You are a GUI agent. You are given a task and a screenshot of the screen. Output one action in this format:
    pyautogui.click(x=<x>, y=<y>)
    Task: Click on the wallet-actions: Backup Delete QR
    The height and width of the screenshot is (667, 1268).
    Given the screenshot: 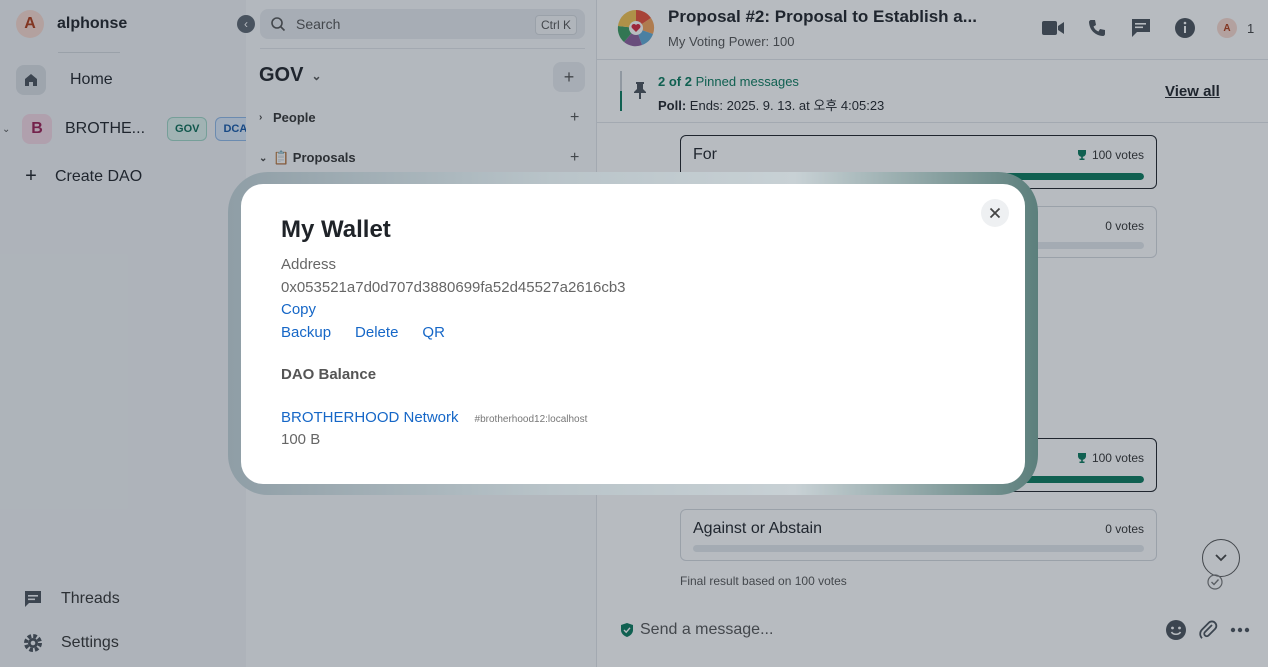 What is the action you would take?
    pyautogui.click(x=375, y=332)
    